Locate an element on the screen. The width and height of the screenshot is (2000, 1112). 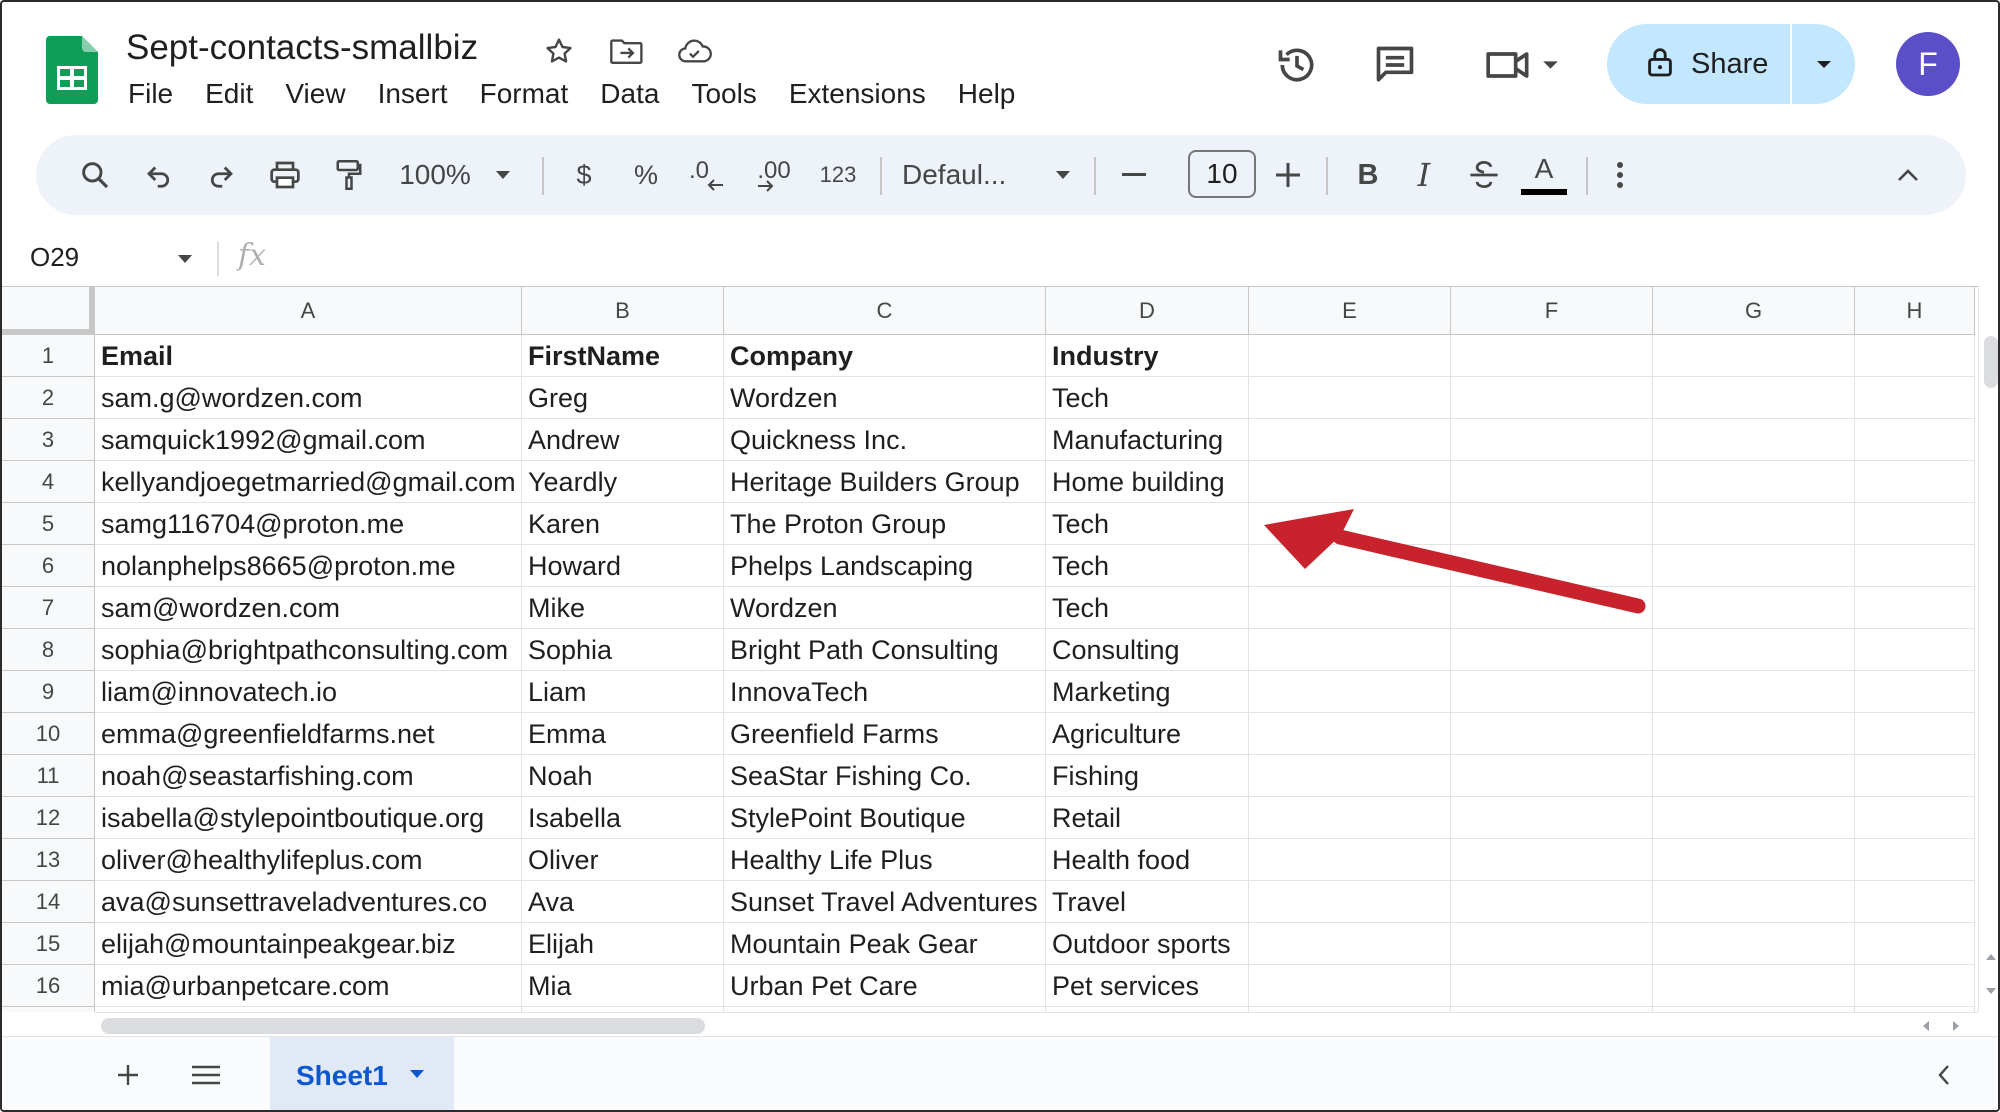
row-header: 8 is located at coordinates (48, 650).